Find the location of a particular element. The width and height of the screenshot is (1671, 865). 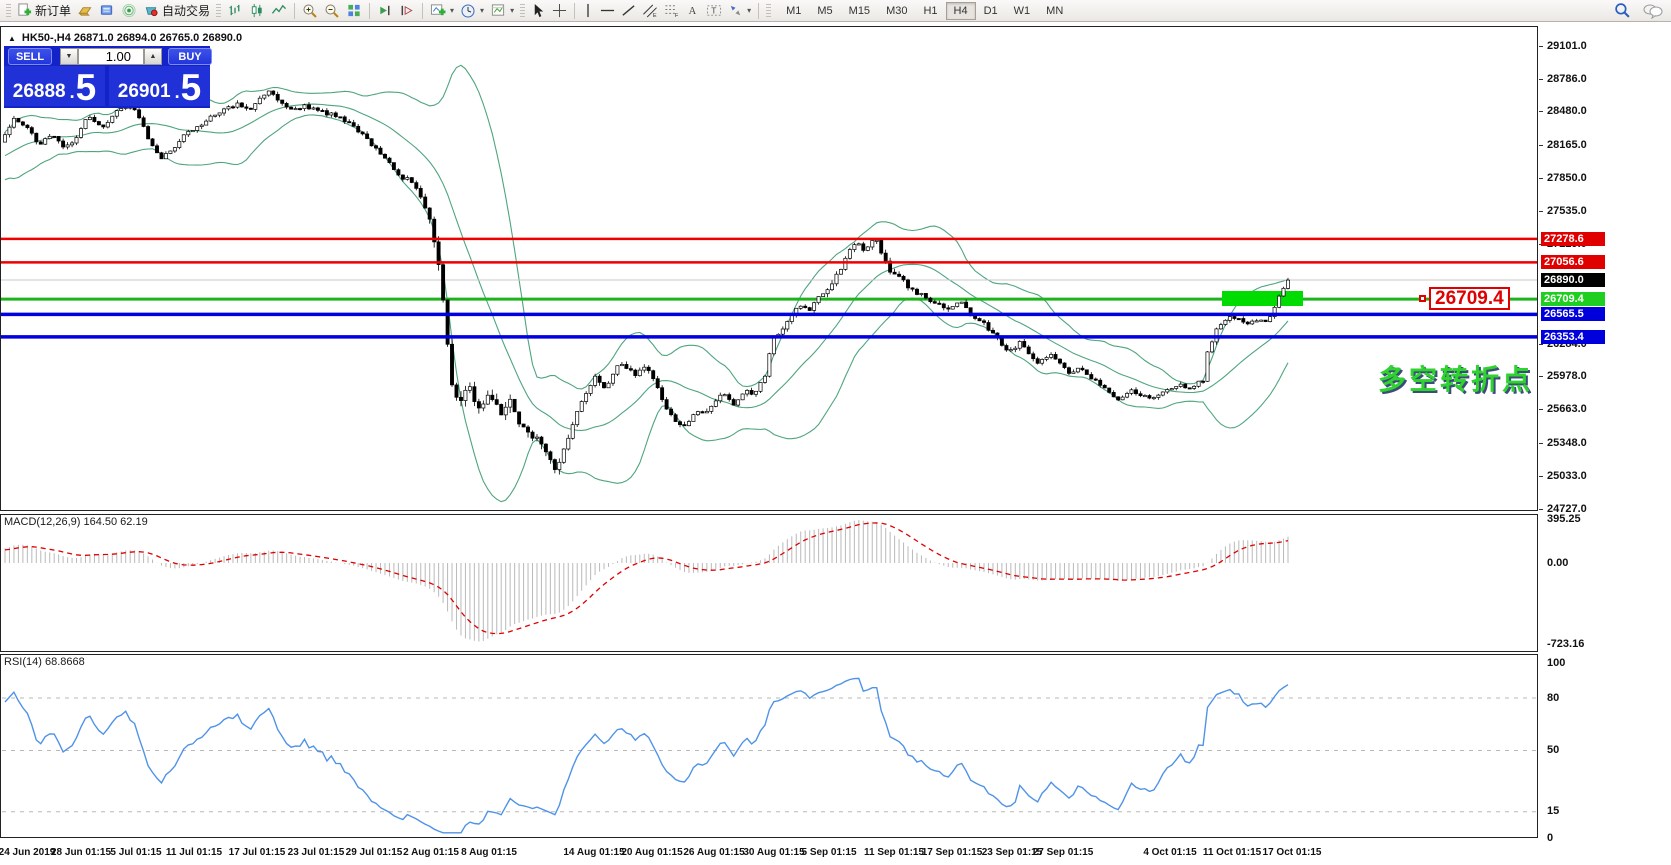

macd-pane is located at coordinates (769, 583).